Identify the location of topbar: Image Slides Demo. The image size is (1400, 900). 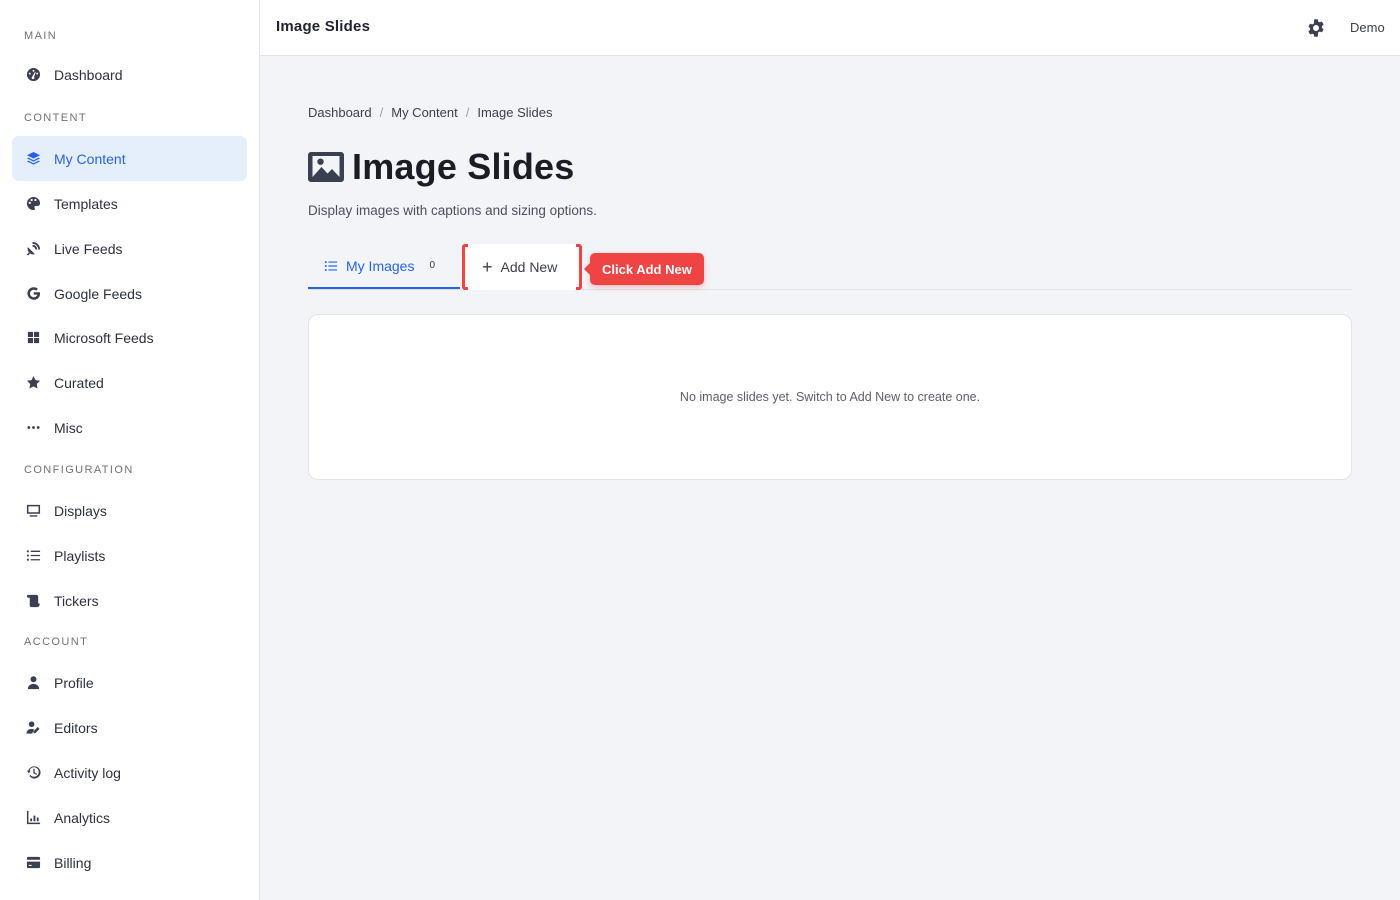
(830, 28).